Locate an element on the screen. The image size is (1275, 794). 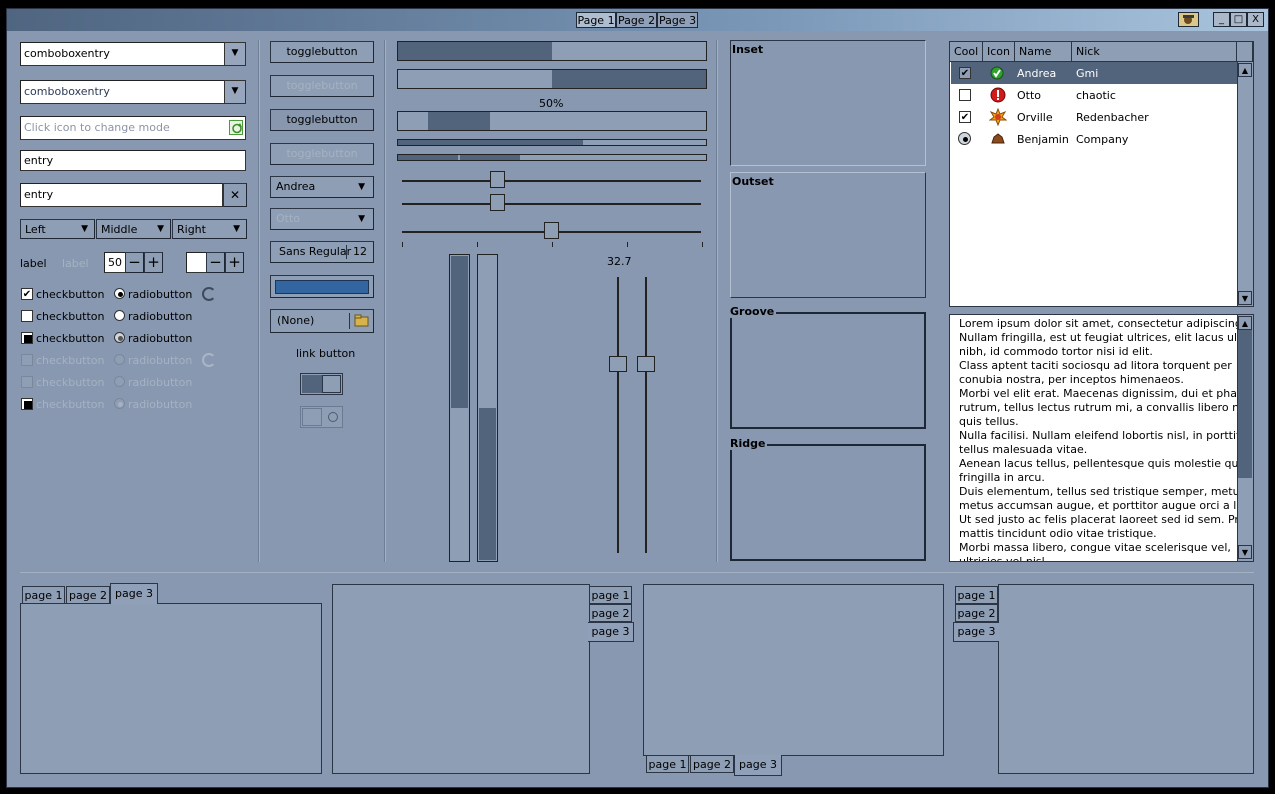
frame-ridge is located at coordinates (828, 502).